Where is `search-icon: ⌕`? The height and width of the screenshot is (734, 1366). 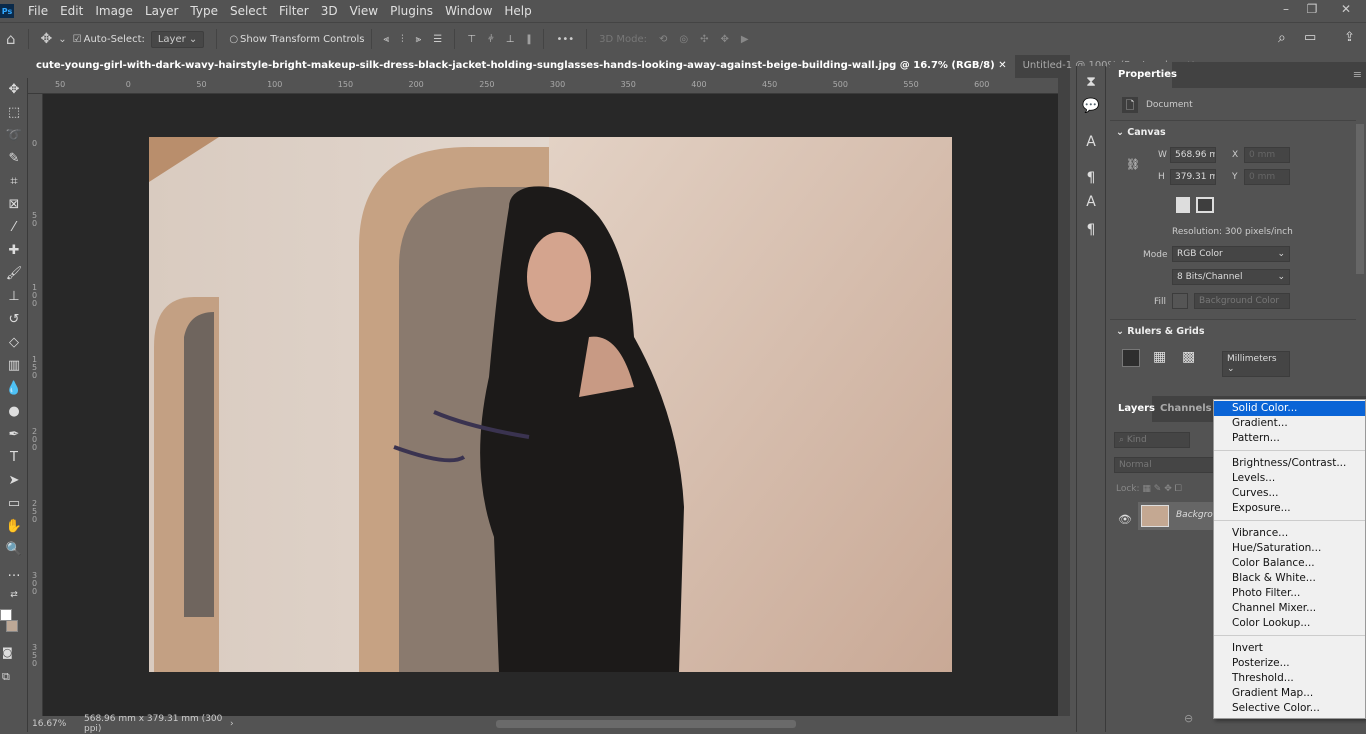 search-icon: ⌕ is located at coordinates (1282, 38).